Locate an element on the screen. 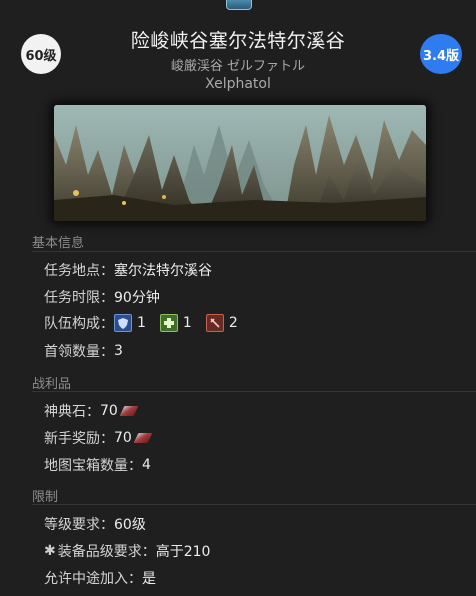 The image size is (476, 596). tomestone-row: 神典石： 70 is located at coordinates (91, 411).